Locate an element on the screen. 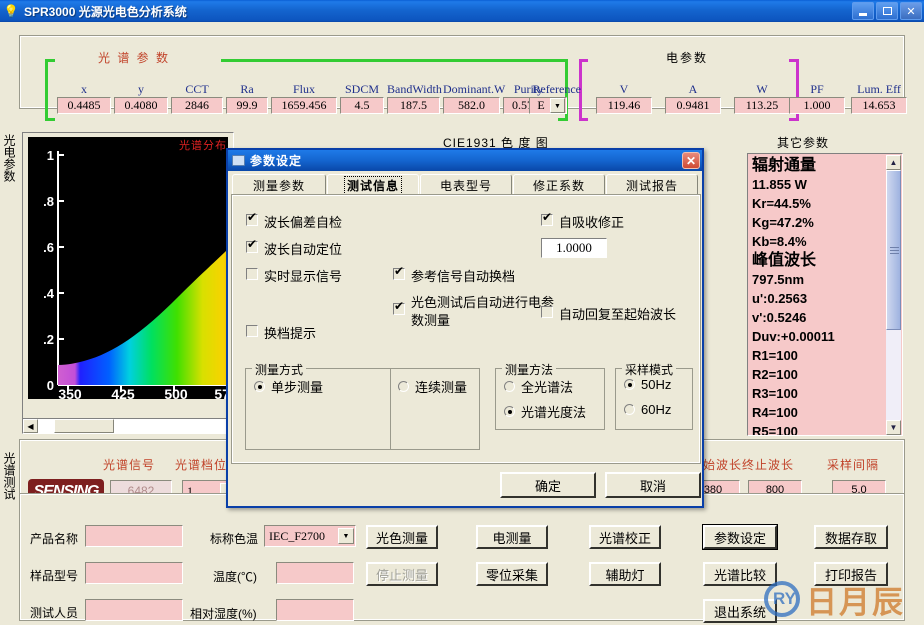 This screenshot has width=924, height=625. list-item: R5=100 is located at coordinates (775, 430).